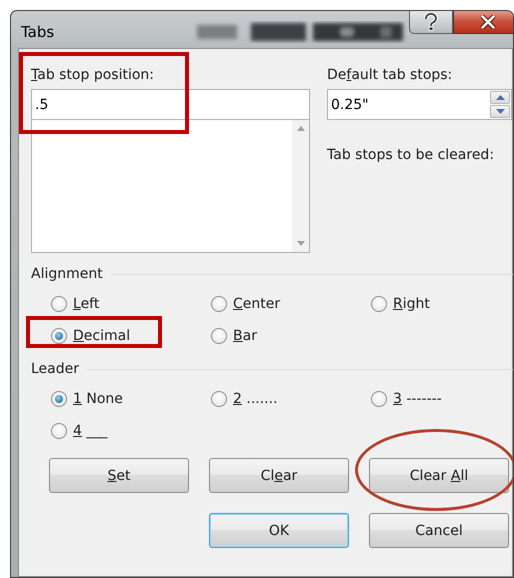 The width and height of the screenshot is (514, 578). Describe the element at coordinates (300, 128) in the screenshot. I see `scroll-up-icon` at that location.